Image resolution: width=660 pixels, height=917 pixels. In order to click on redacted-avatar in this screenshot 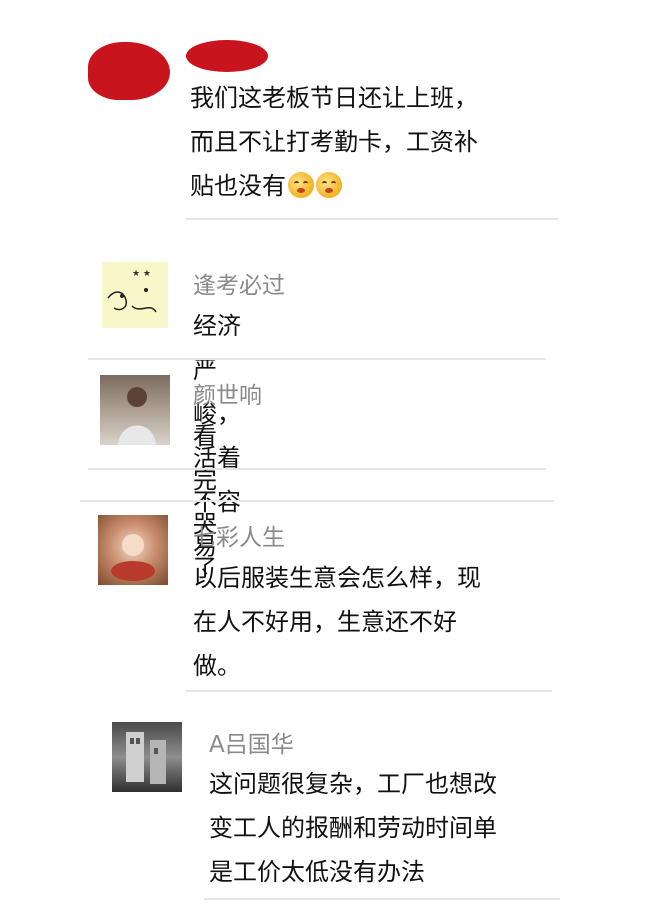, I will do `click(129, 71)`.